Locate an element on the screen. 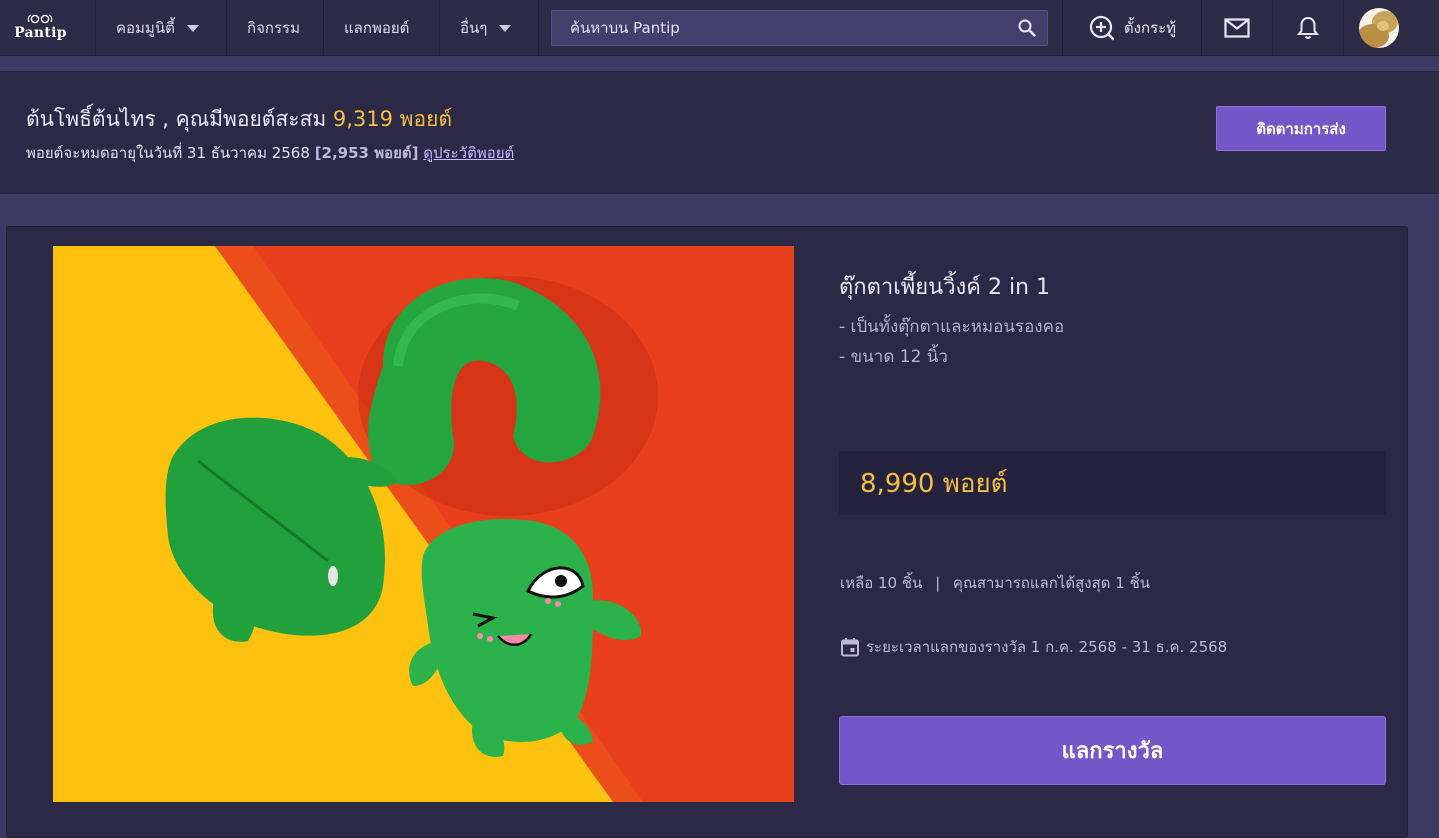  redeem-limit: คุณสามารถแลกได้สูงสุด 1 ชิ้น is located at coordinates (1051, 583).